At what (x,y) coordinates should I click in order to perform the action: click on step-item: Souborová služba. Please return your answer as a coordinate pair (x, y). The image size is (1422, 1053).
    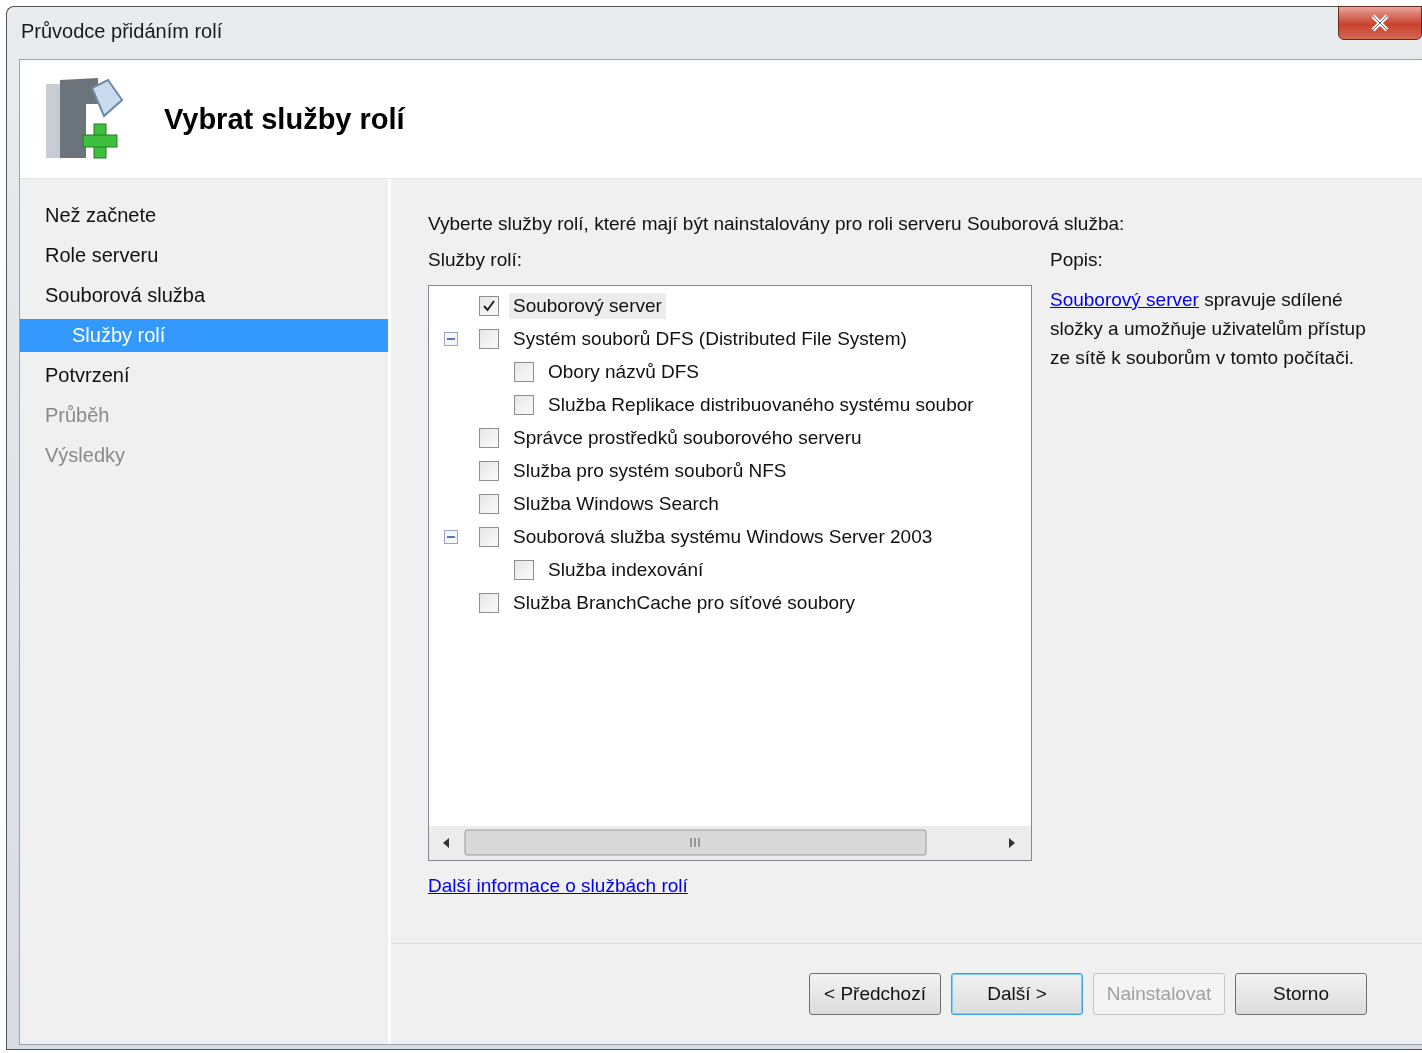
    Looking at the image, I should click on (204, 295).